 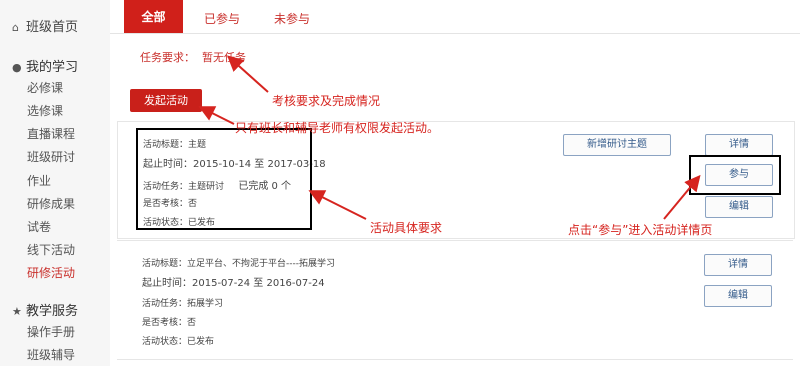 I want to click on arrow-requirement, so click(x=248, y=74).